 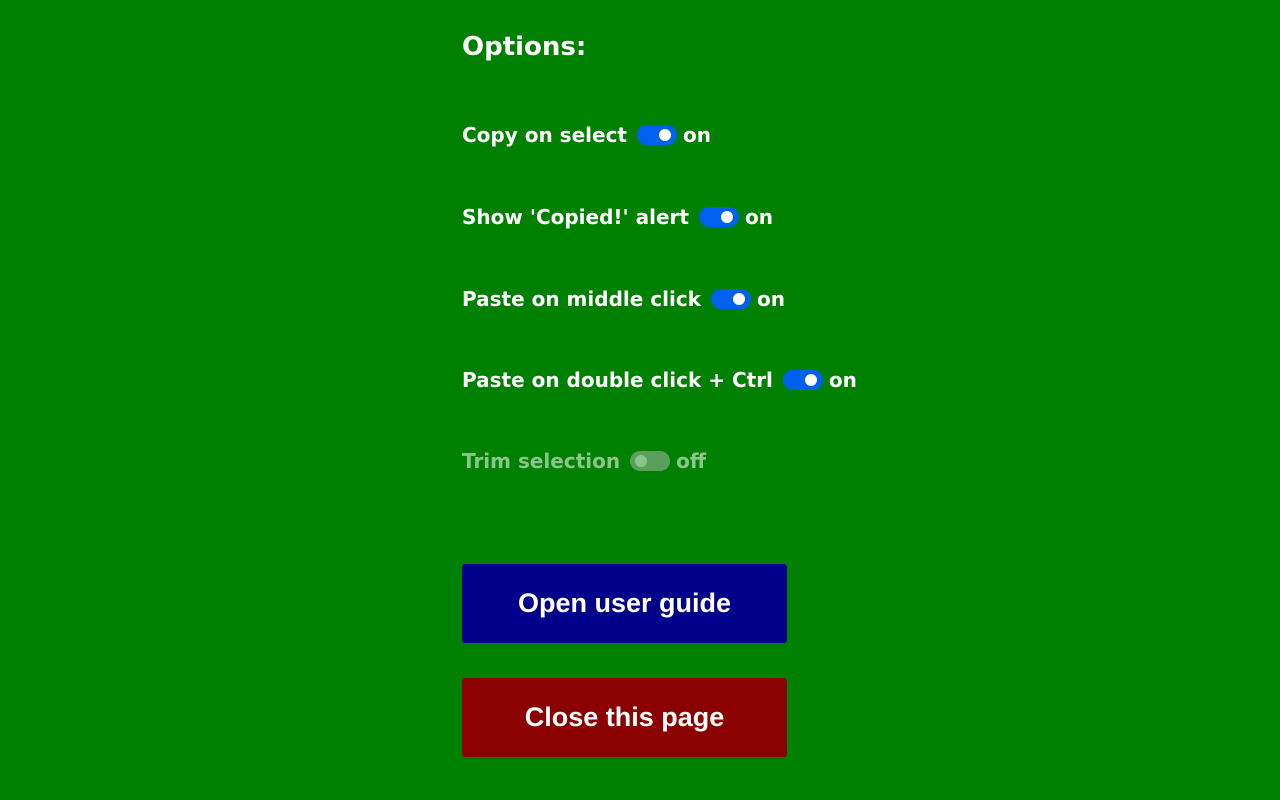 I want to click on option-copy-on-select: Copy on select on, so click(x=586, y=135).